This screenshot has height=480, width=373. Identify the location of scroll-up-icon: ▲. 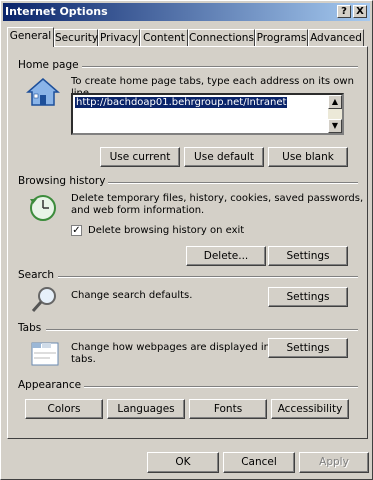
(335, 102).